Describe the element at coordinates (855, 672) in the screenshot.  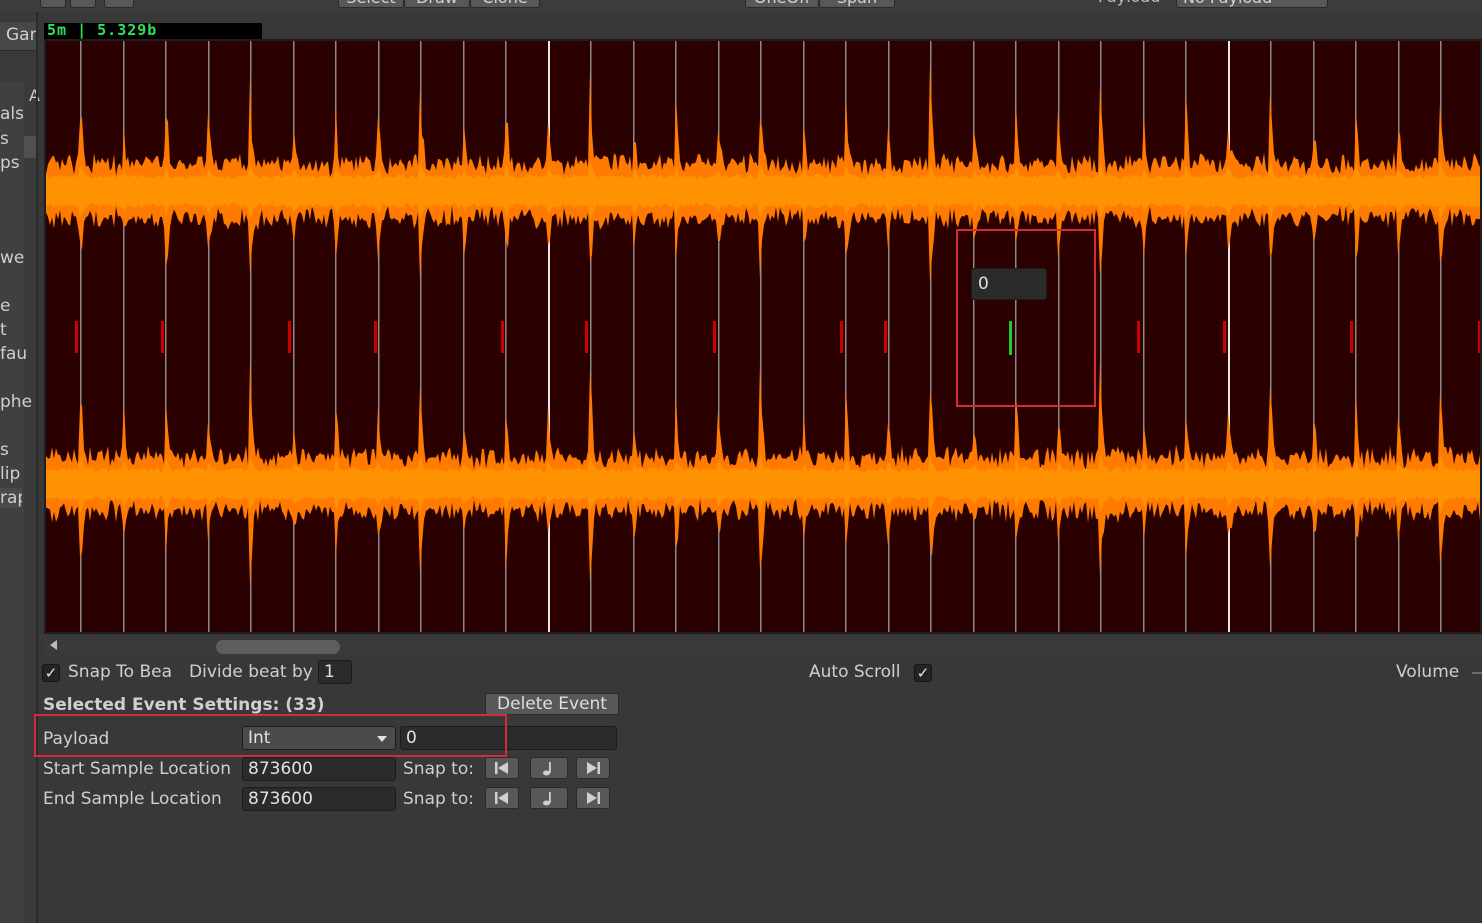
I see `auto-scroll-label: Auto Scroll` at that location.